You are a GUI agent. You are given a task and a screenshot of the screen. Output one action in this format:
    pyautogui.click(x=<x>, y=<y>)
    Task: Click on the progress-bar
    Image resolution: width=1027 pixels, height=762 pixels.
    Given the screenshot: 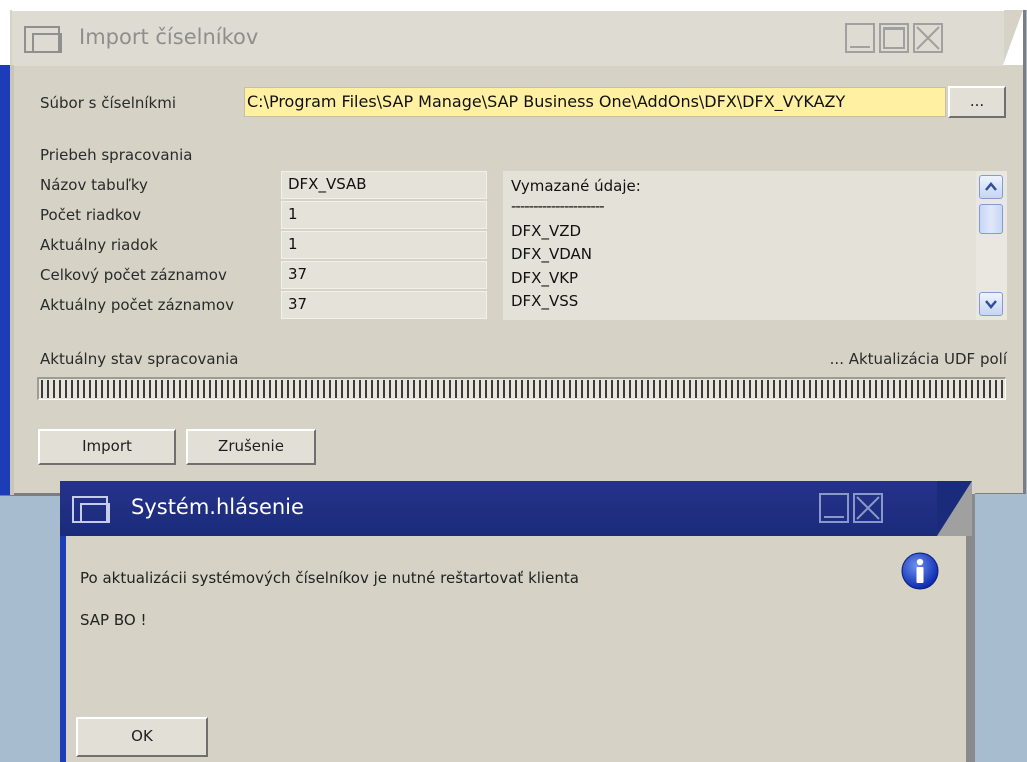 What is the action you would take?
    pyautogui.click(x=521, y=388)
    